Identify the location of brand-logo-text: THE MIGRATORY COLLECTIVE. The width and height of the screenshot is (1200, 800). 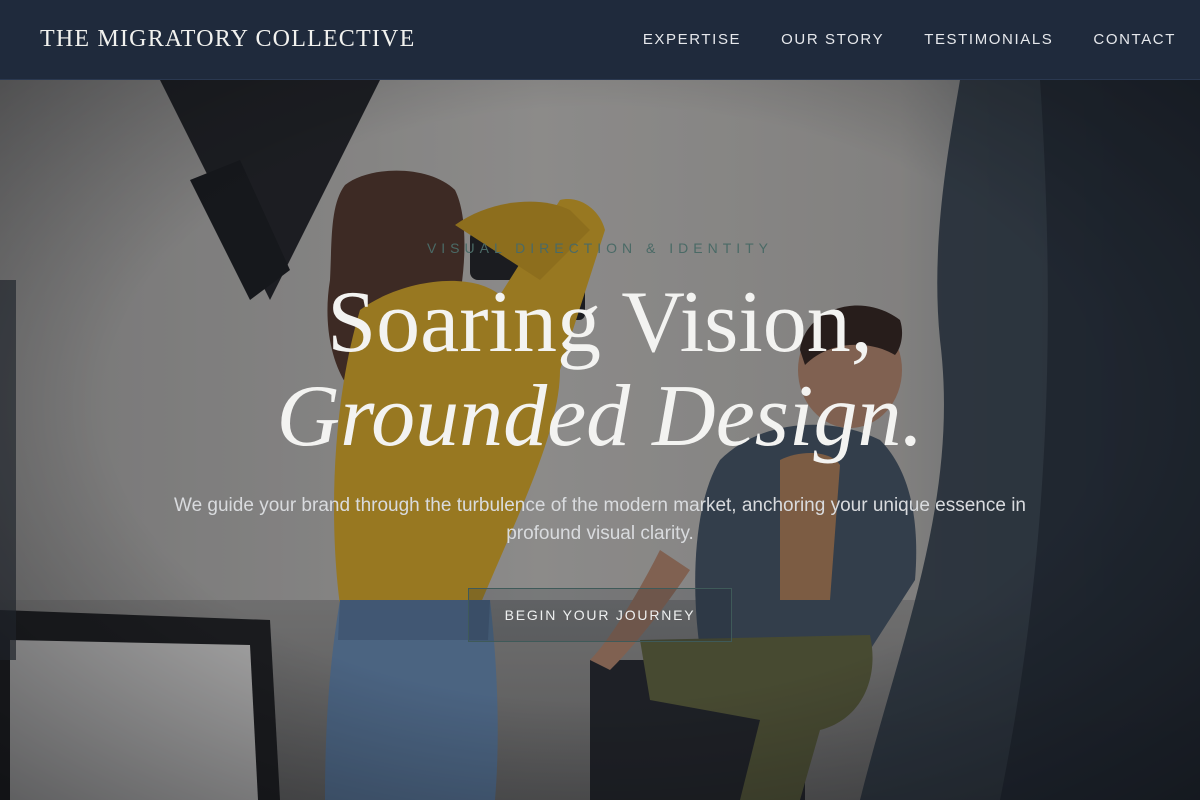
(227, 39).